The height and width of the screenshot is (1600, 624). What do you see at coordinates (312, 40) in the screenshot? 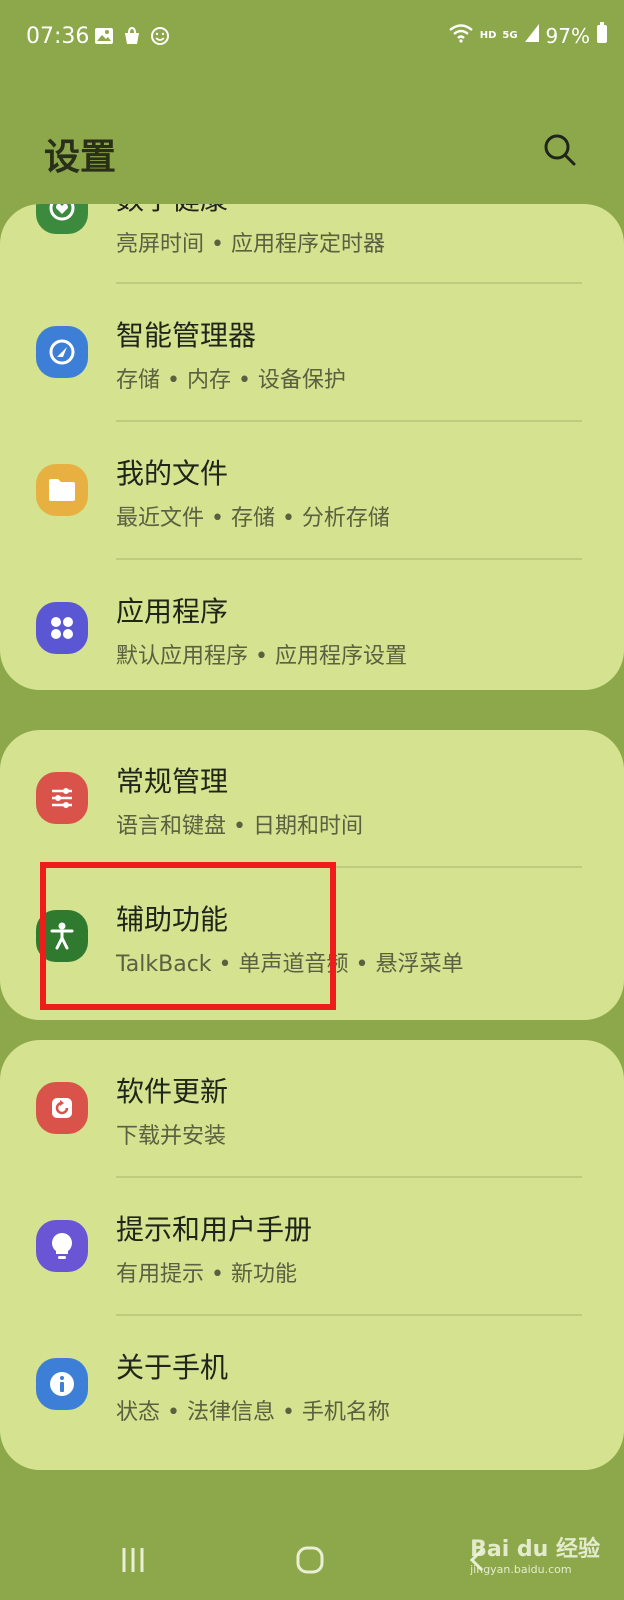
I see `status-bar: 07:36 HD 5G 97%` at bounding box center [312, 40].